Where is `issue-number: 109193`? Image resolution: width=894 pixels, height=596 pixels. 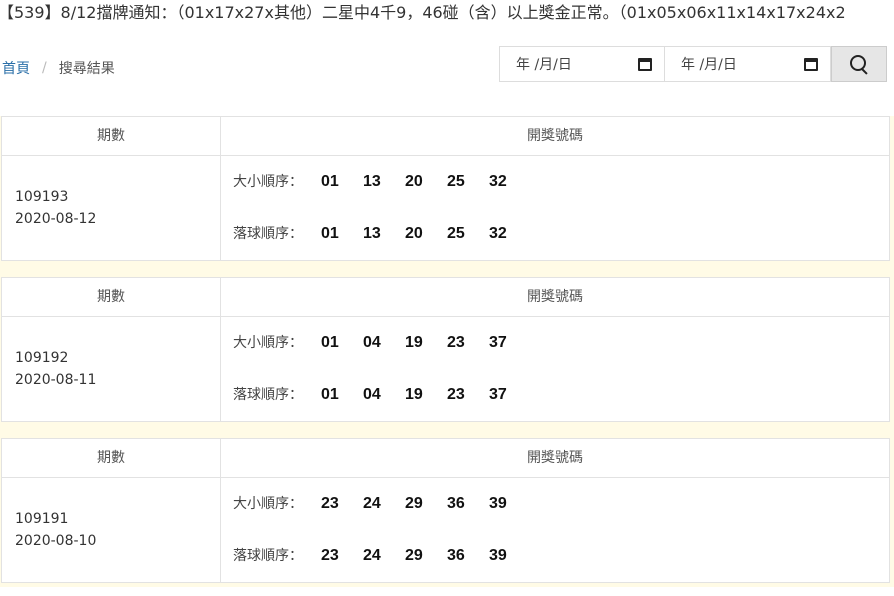
issue-number: 109193 is located at coordinates (42, 197).